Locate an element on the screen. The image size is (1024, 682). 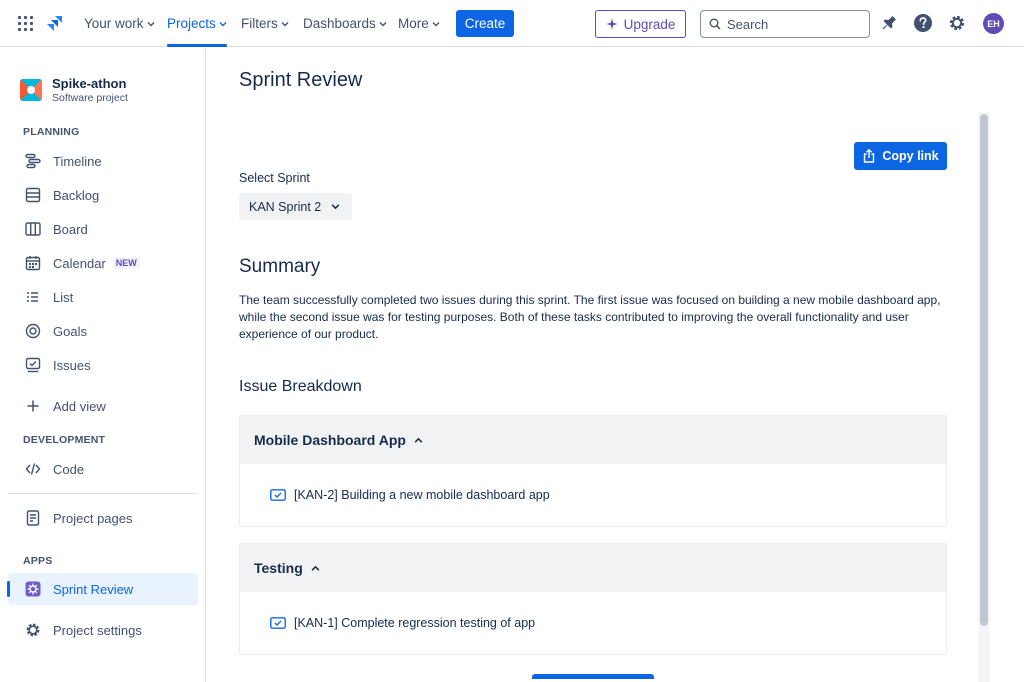
issue-group-title: Testing is located at coordinates (278, 568).